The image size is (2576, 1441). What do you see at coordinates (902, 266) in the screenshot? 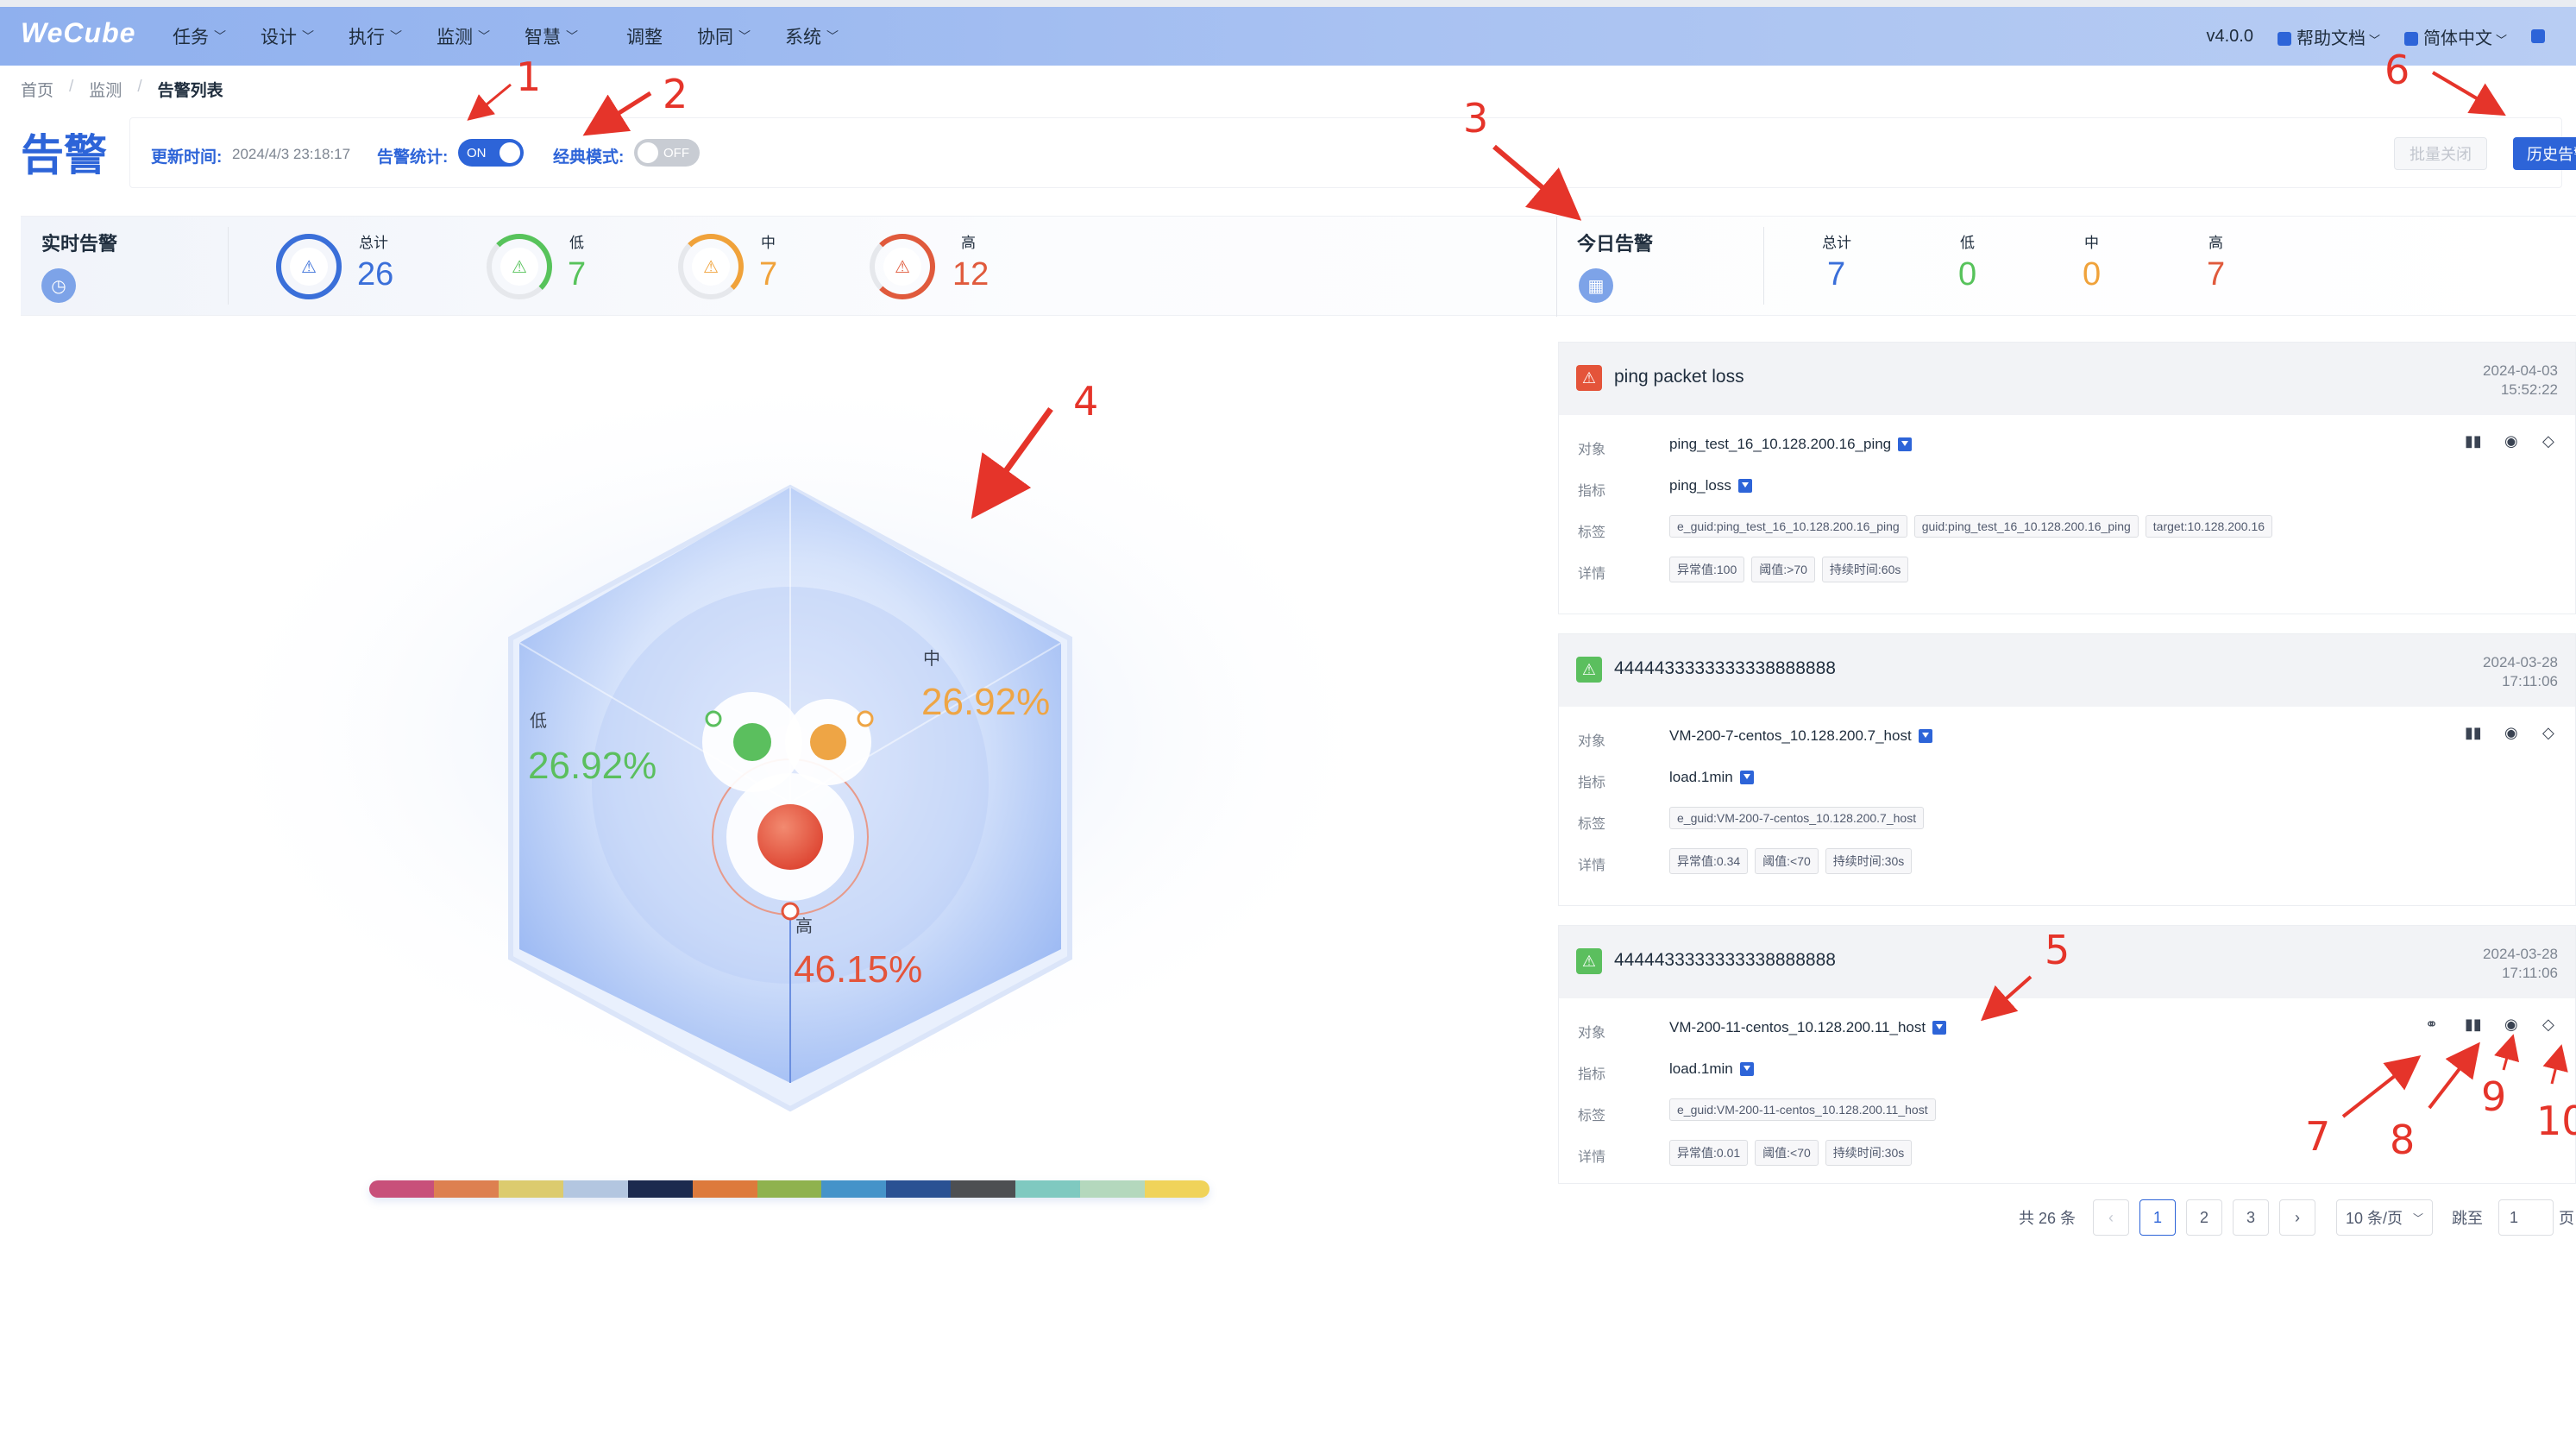
I see `ring-high: ⚠` at bounding box center [902, 266].